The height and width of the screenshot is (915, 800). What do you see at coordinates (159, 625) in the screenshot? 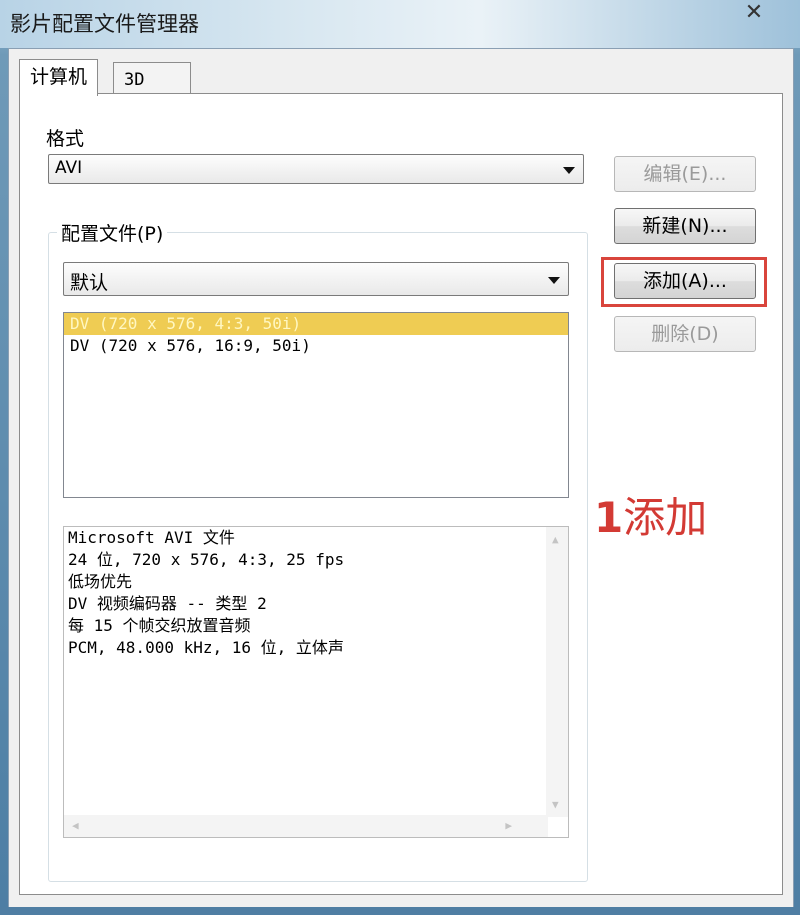
I see `info-line: 每 15 个帧交织放置音频` at bounding box center [159, 625].